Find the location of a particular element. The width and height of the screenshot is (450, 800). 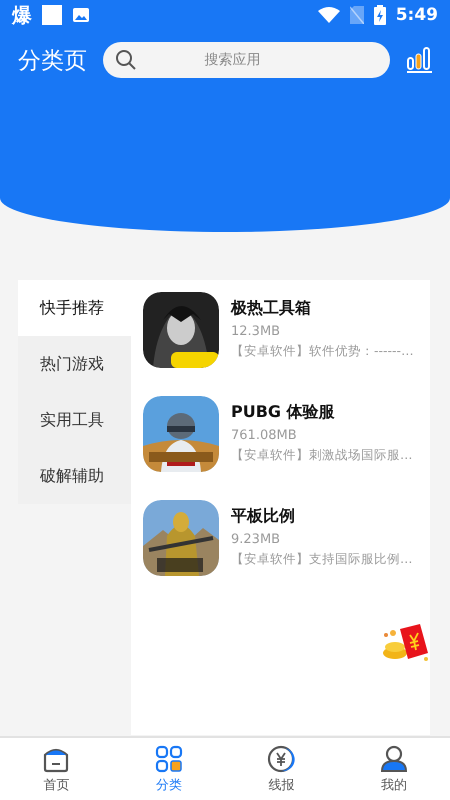

notification-icon is located at coordinates (52, 15).